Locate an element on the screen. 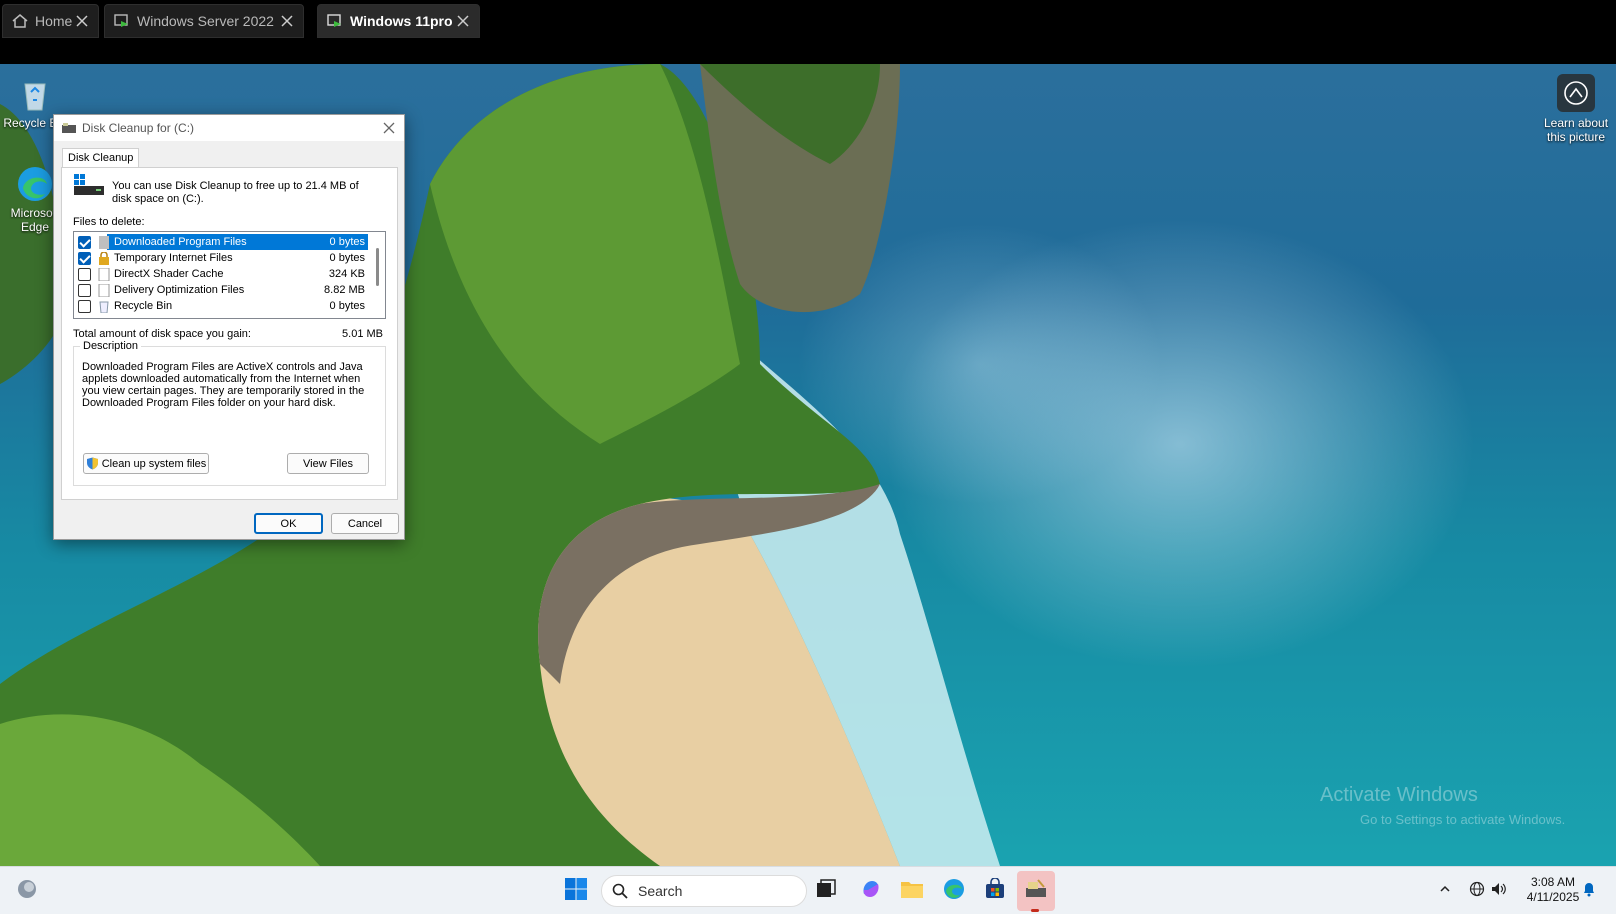  clean-up-system-files-button: Clean up system files is located at coordinates (146, 463).